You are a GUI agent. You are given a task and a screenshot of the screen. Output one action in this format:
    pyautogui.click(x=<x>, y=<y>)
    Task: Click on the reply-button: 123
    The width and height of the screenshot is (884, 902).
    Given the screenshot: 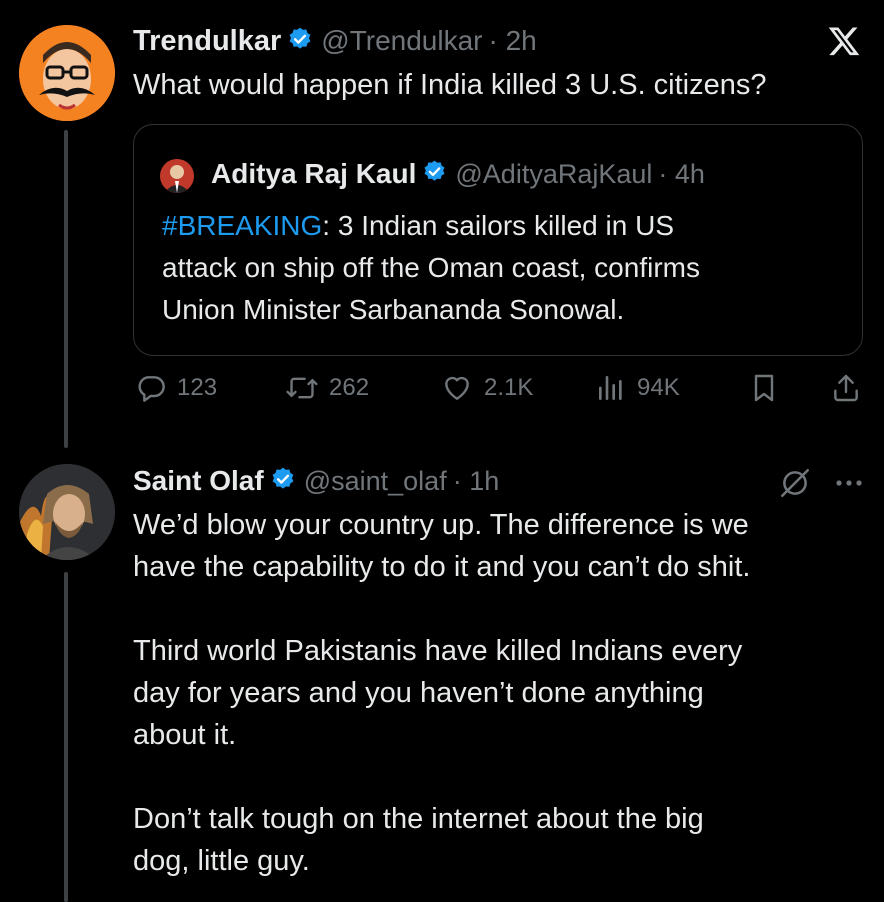 What is the action you would take?
    pyautogui.click(x=176, y=388)
    